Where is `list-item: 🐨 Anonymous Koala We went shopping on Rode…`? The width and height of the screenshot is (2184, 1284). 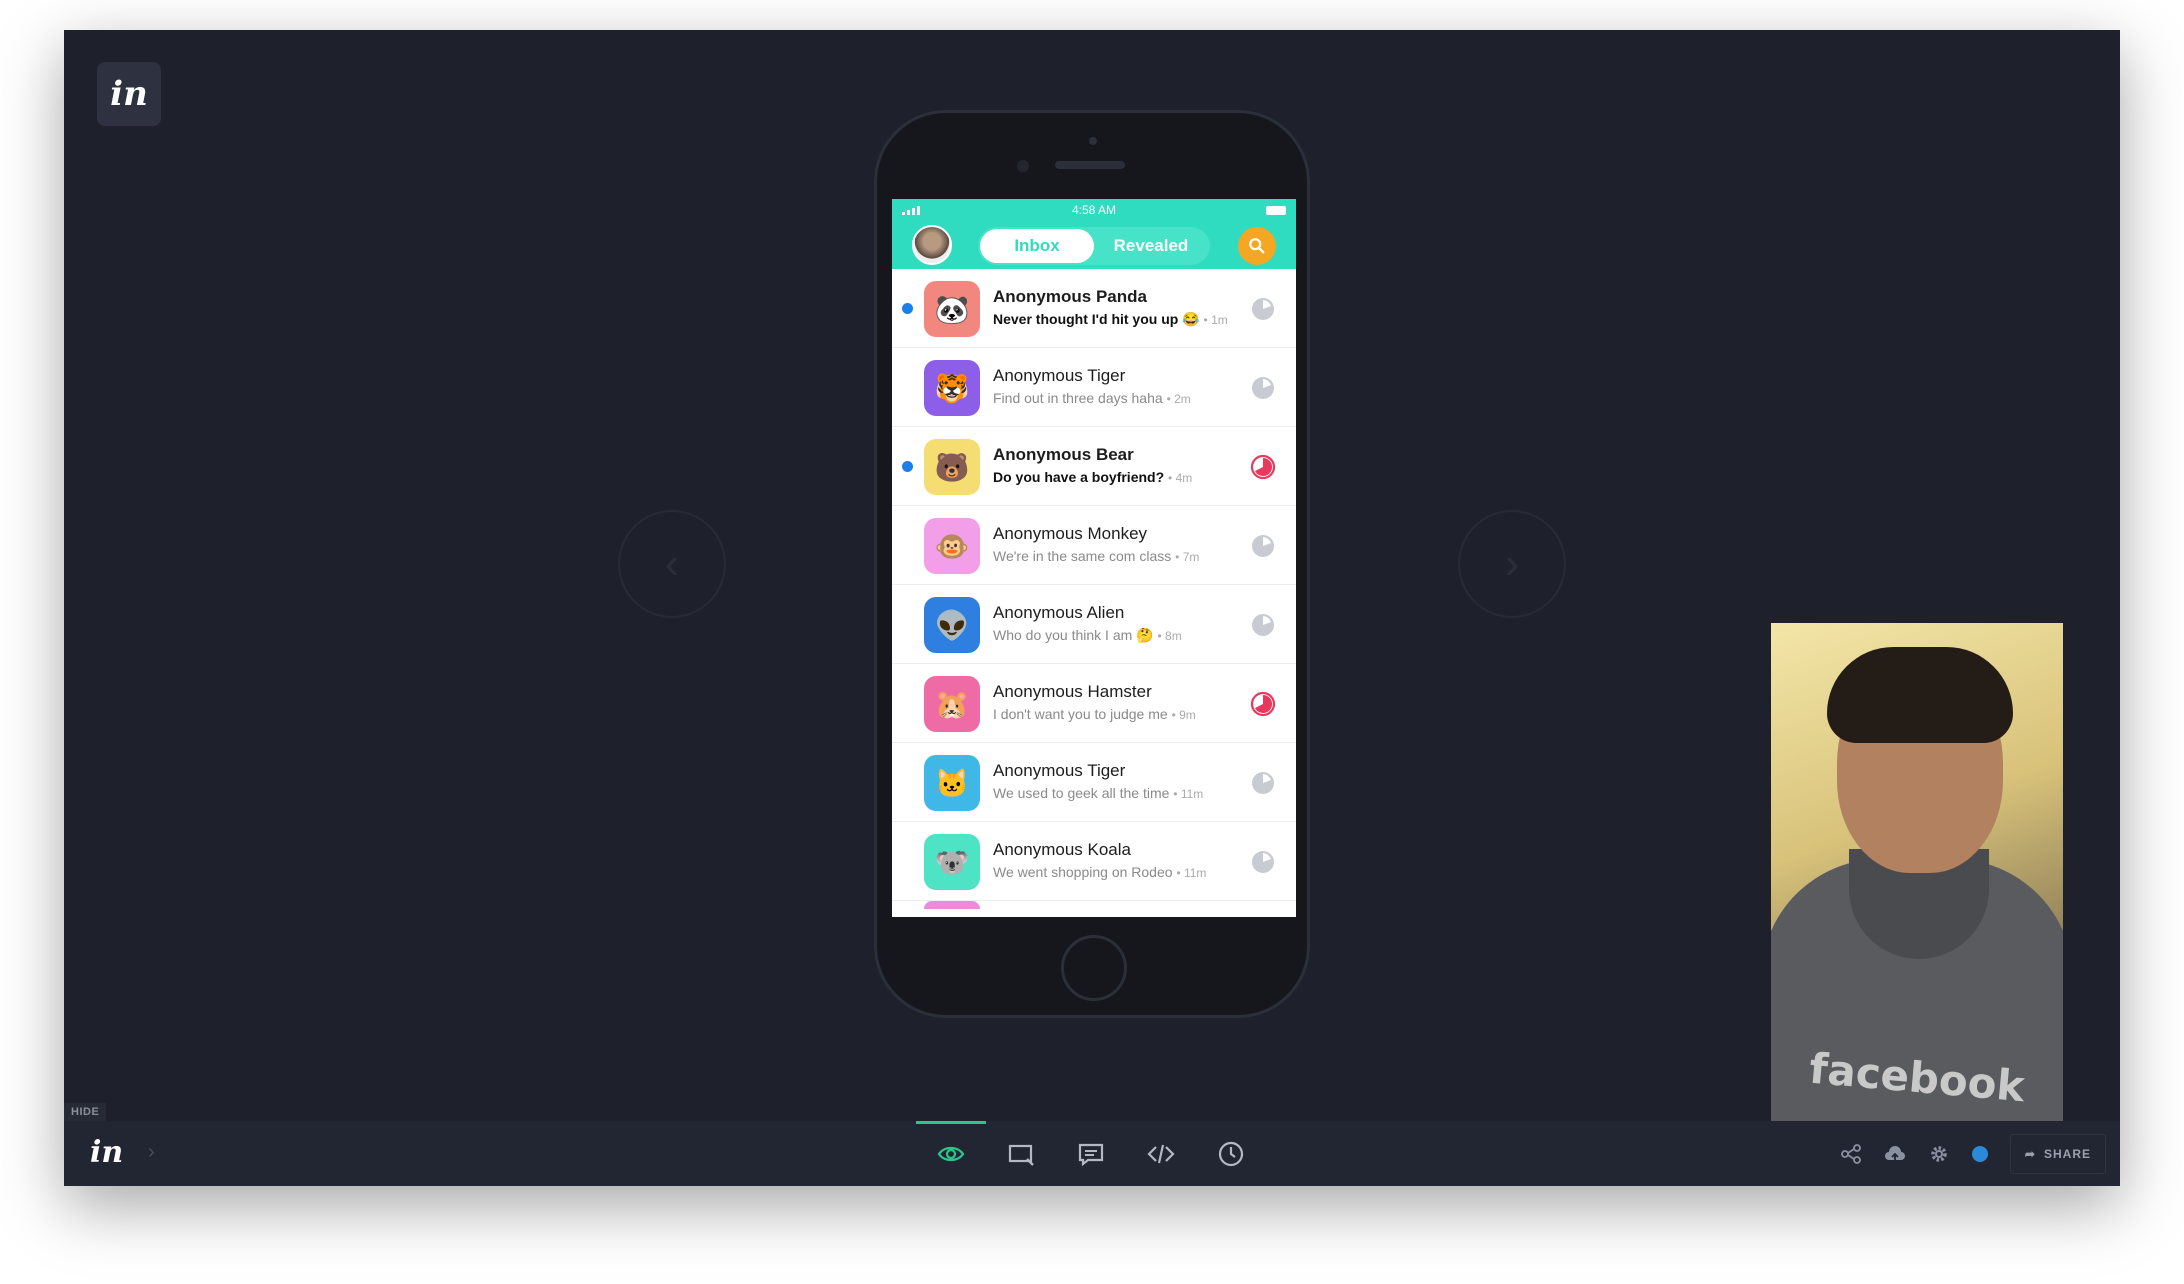 list-item: 🐨 Anonymous Koala We went shopping on Rode… is located at coordinates (1094, 861).